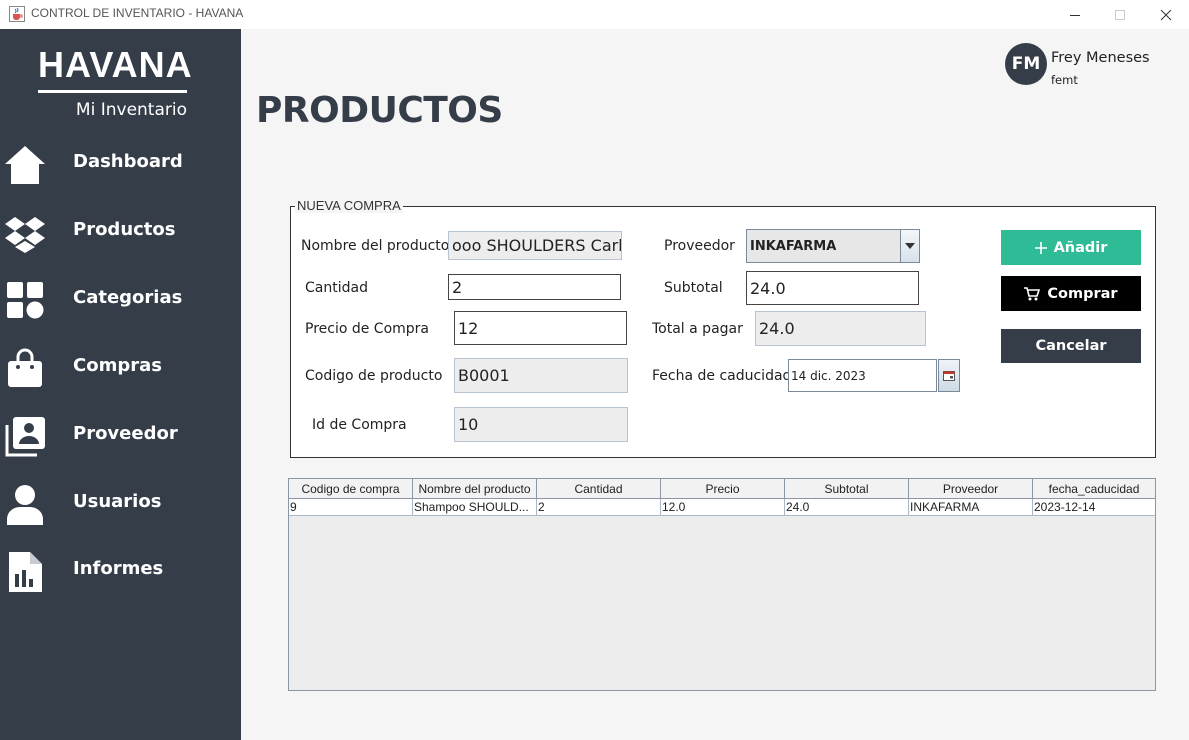  What do you see at coordinates (599, 507) in the screenshot?
I see `table-cell: 2` at bounding box center [599, 507].